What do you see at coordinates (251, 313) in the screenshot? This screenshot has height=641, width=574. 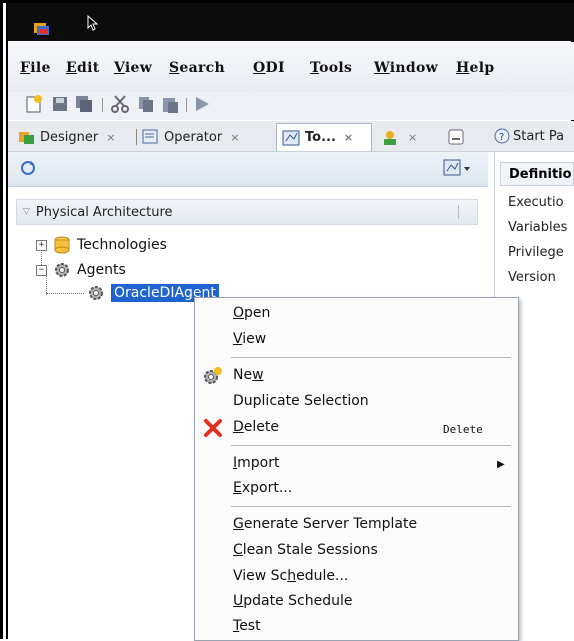 I see `menu-item-open: Open` at bounding box center [251, 313].